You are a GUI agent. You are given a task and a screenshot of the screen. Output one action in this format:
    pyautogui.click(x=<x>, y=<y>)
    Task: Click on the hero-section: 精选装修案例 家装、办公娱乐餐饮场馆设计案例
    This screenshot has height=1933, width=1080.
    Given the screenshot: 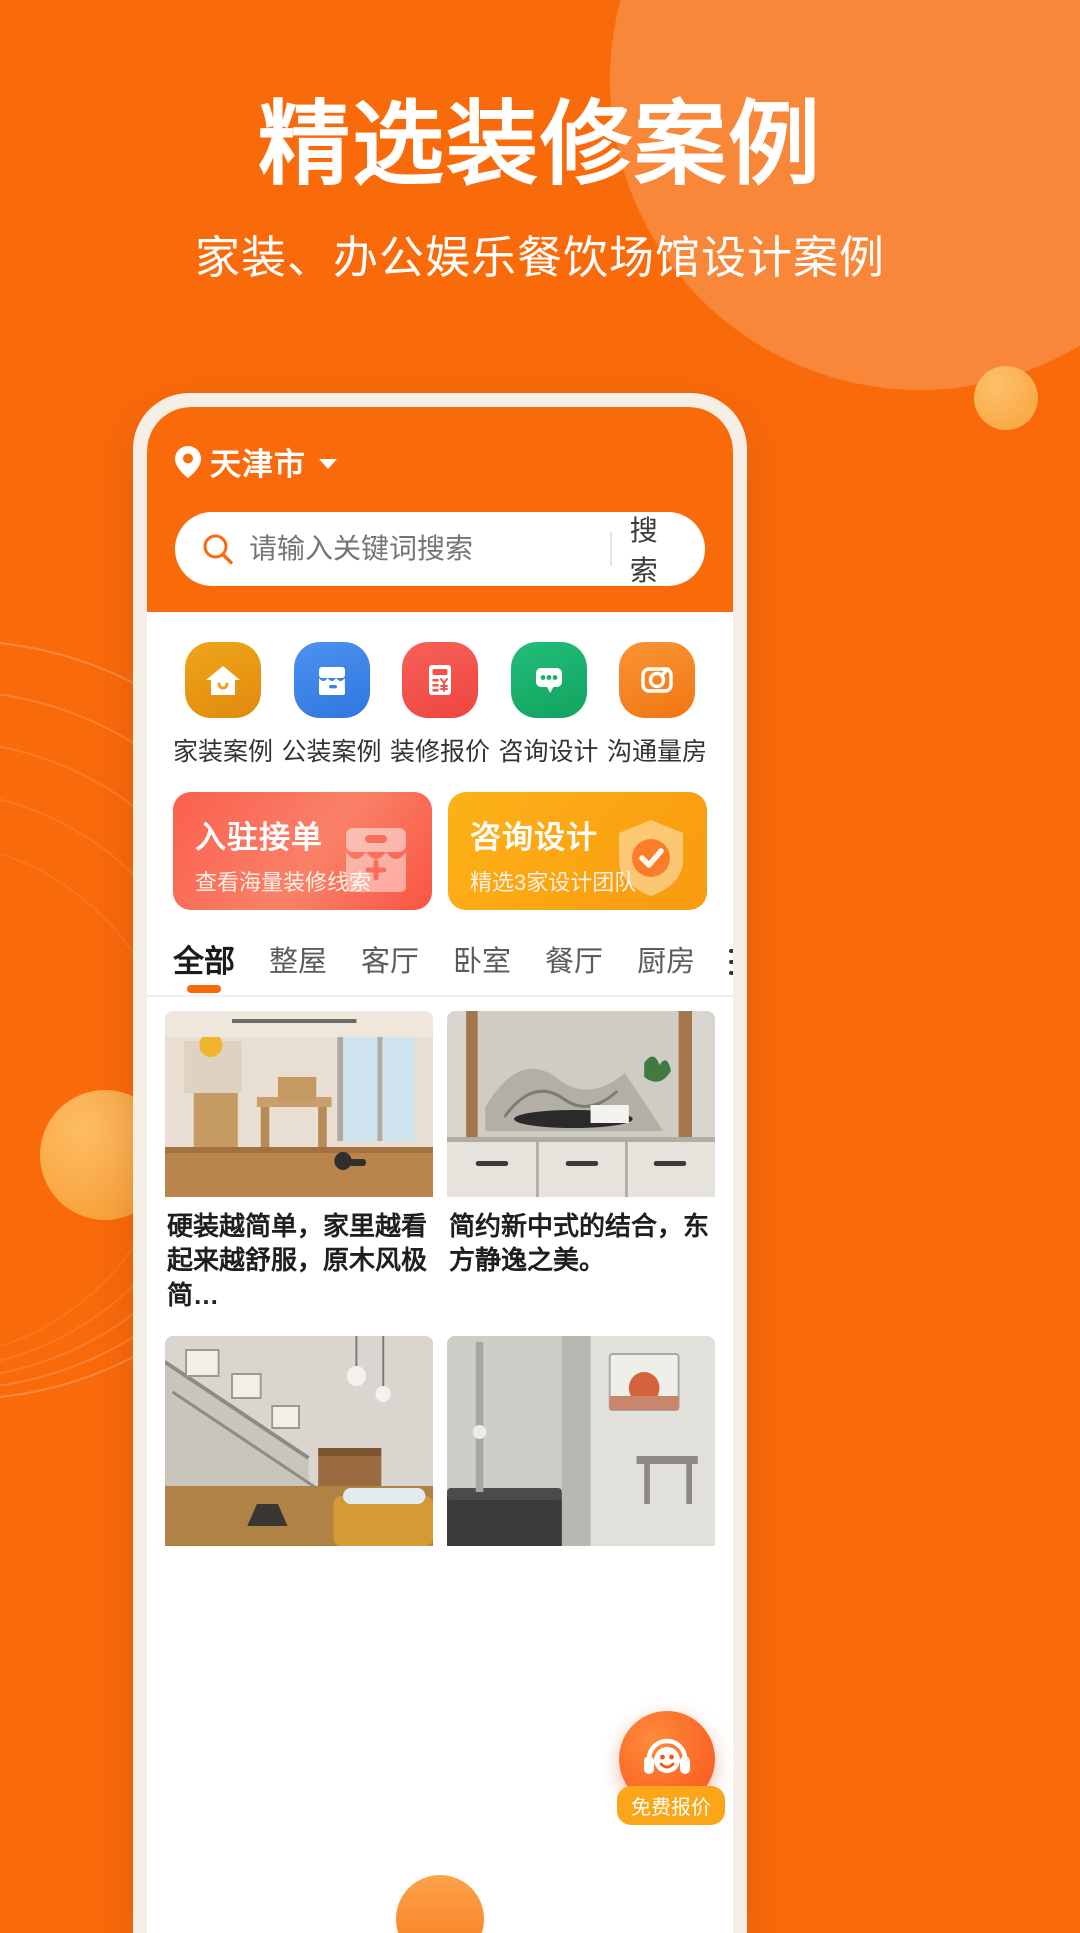 What is the action you would take?
    pyautogui.click(x=540, y=143)
    